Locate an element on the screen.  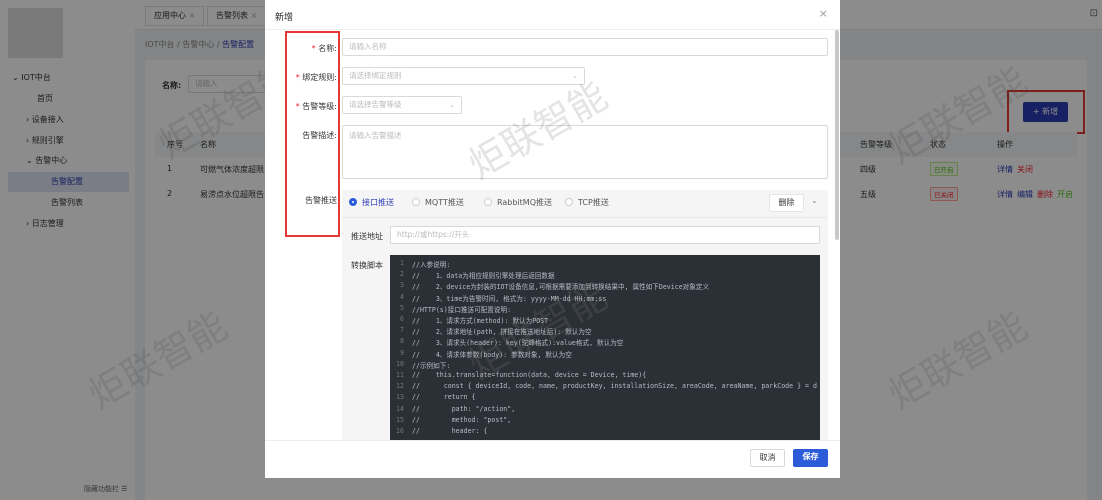
code-line: // 4、请求体参数(body): 参数对象, 默认为空 is located at coordinates (492, 354).